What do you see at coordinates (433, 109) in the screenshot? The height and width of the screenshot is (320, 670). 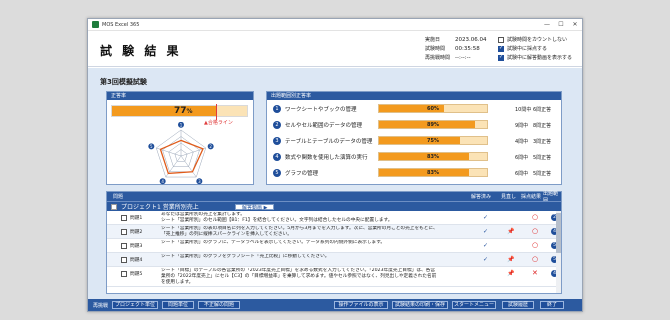 I see `category-percent: 60%` at bounding box center [433, 109].